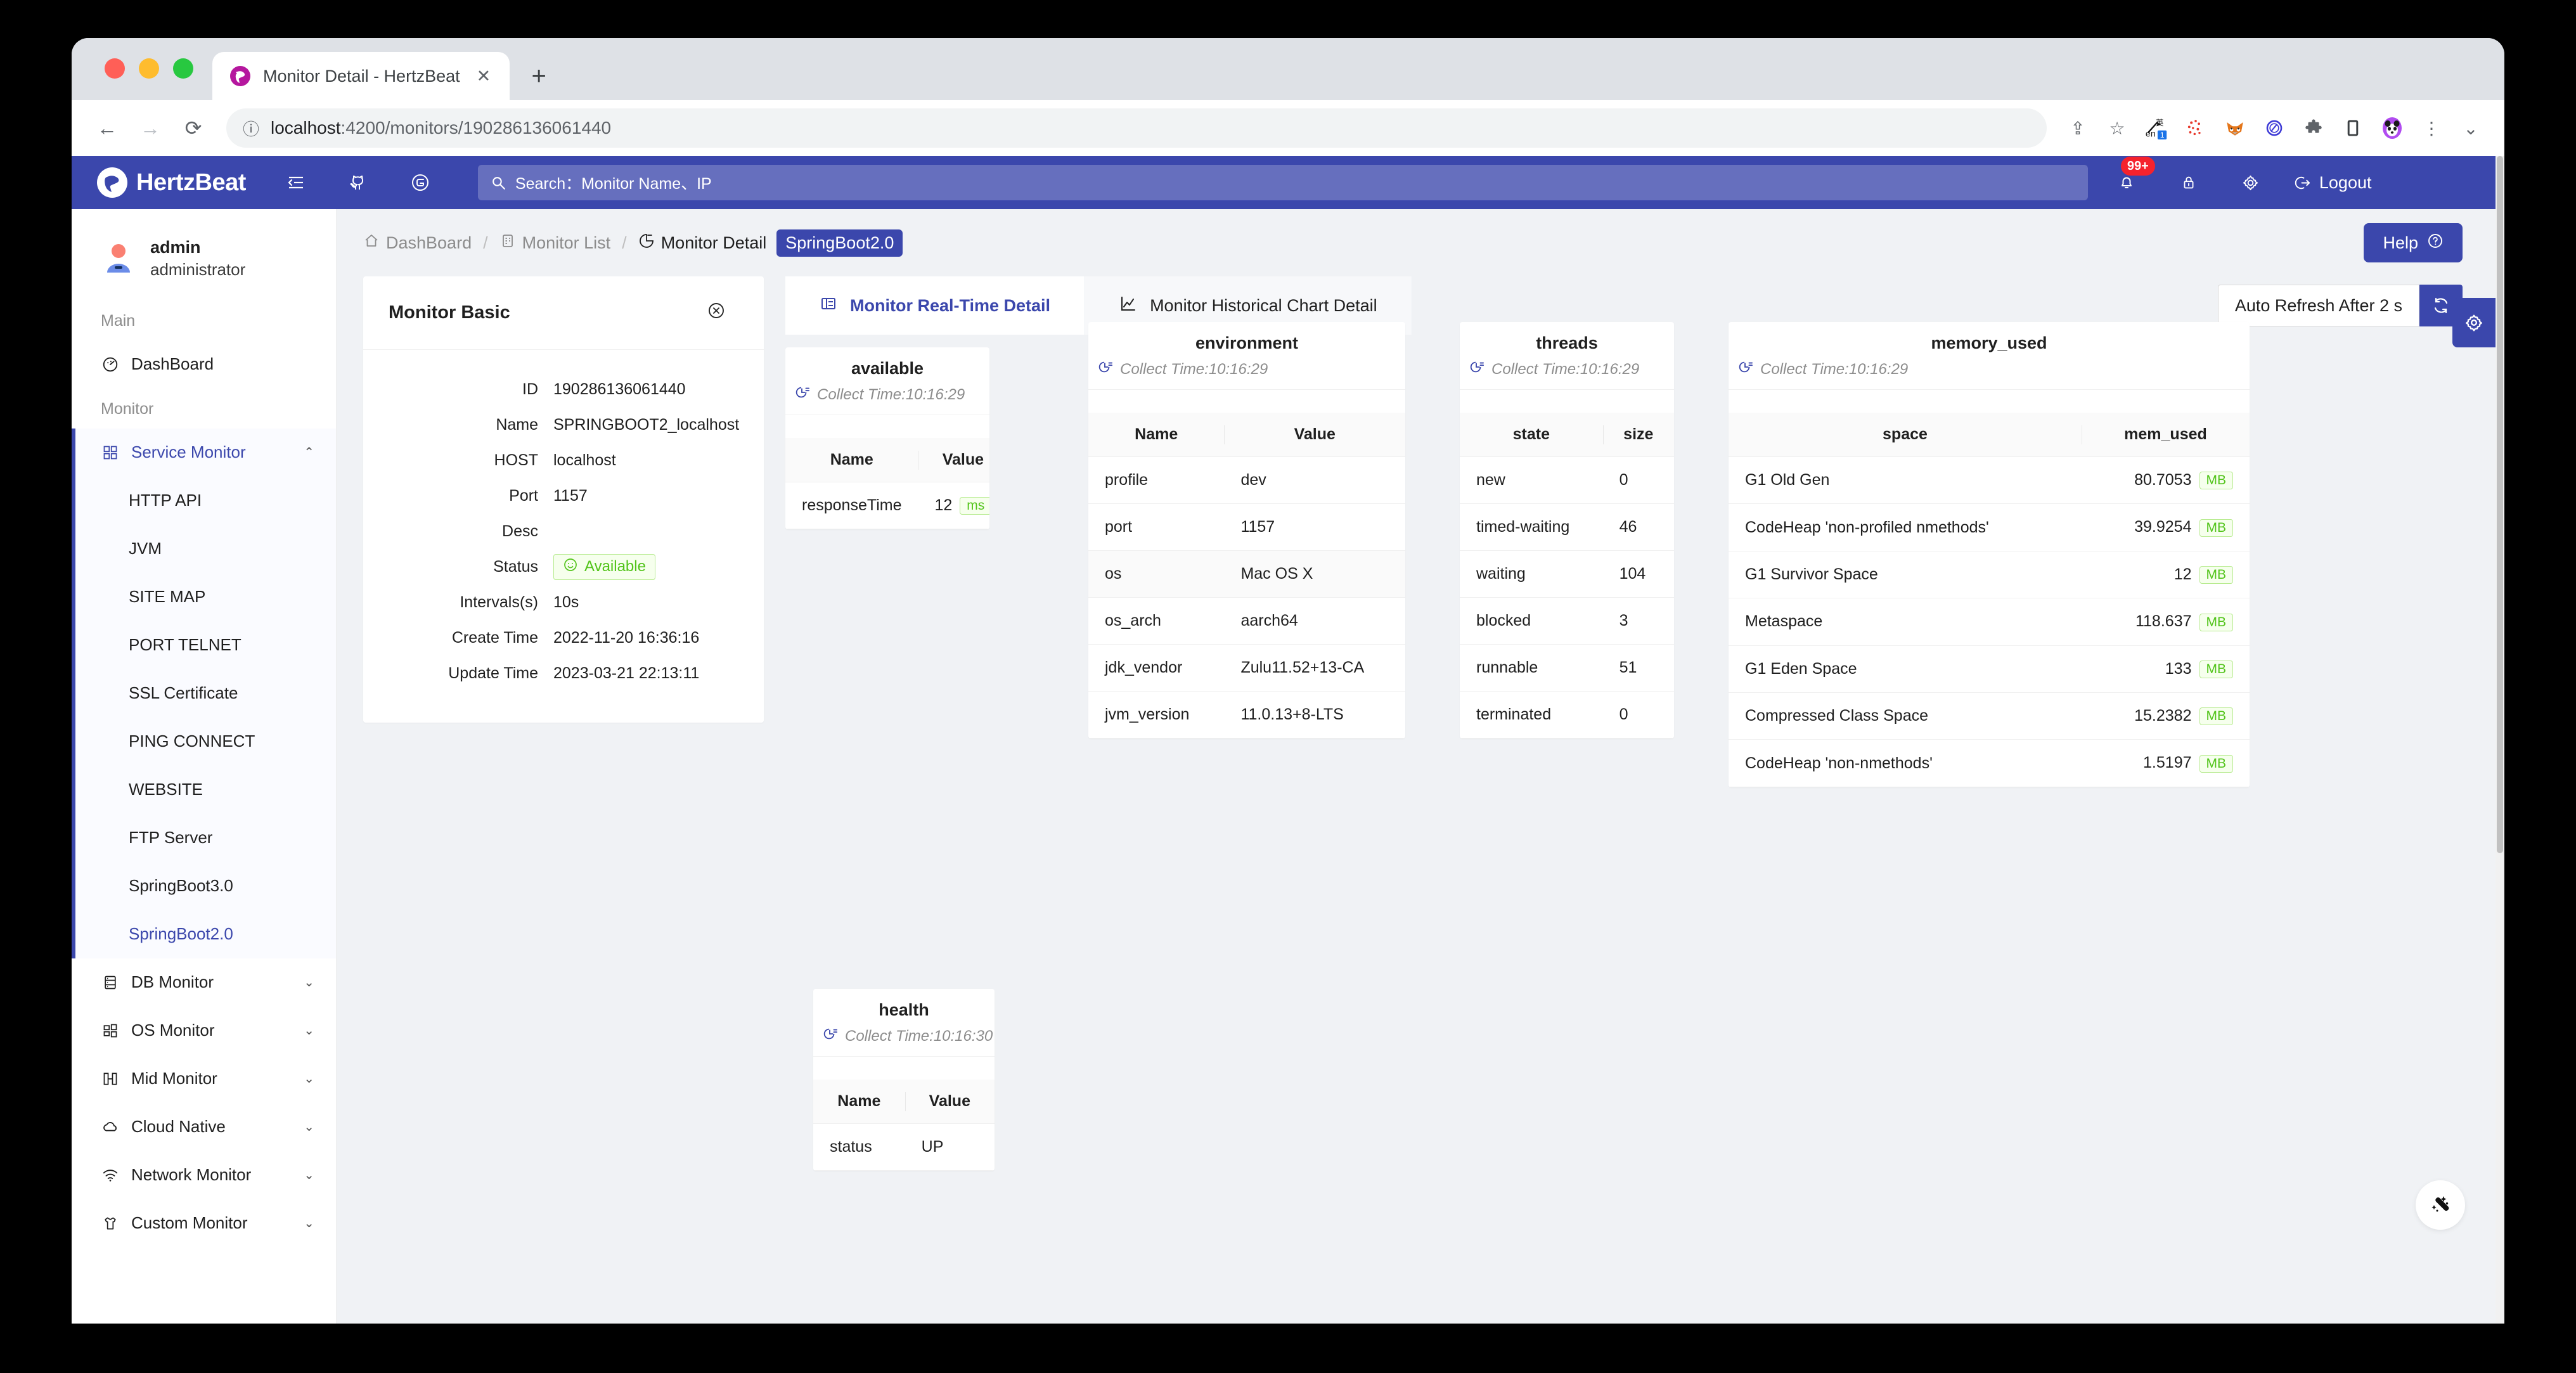 The width and height of the screenshot is (2576, 1373). Describe the element at coordinates (150, 128) in the screenshot. I see `forward-button: →` at that location.